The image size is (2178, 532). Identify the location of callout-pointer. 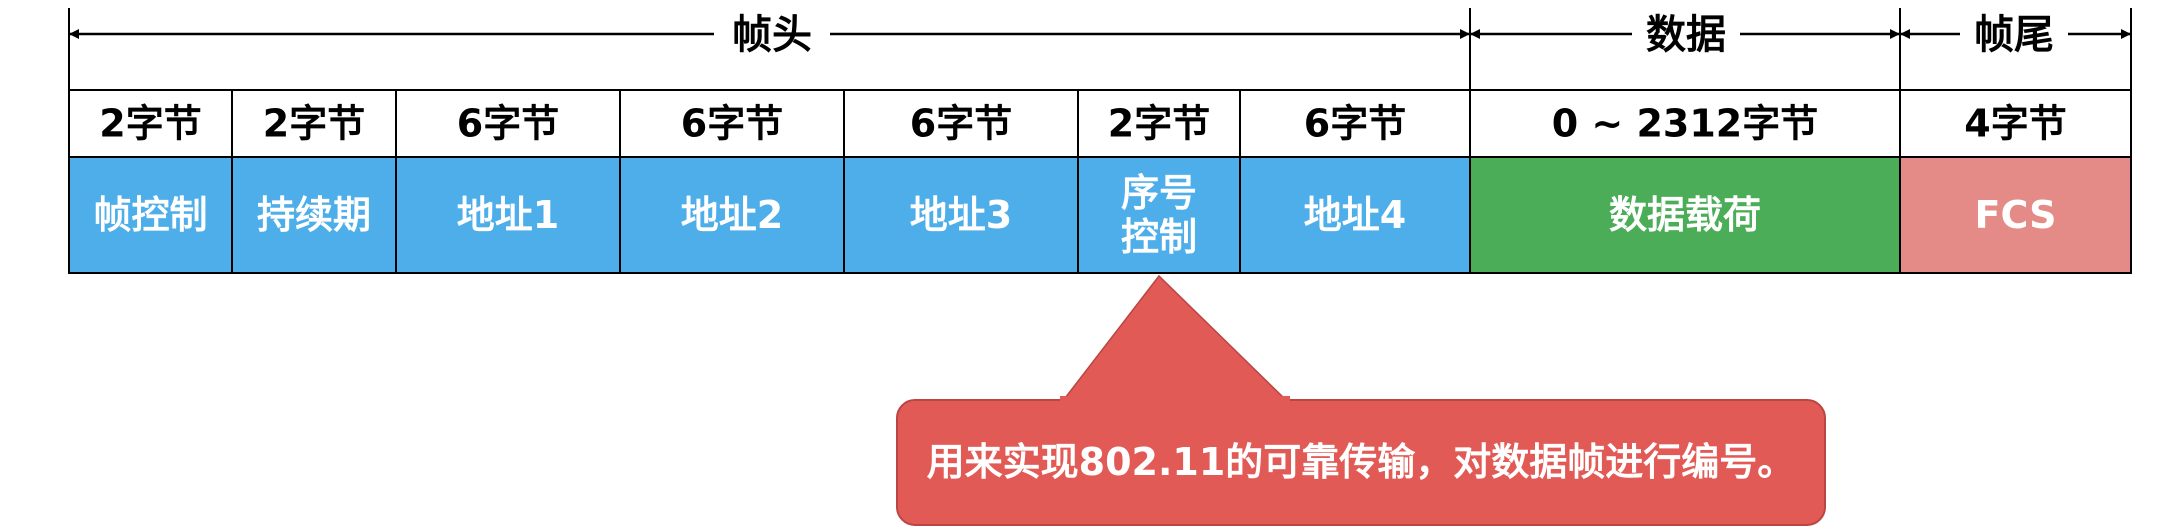
(1175, 338).